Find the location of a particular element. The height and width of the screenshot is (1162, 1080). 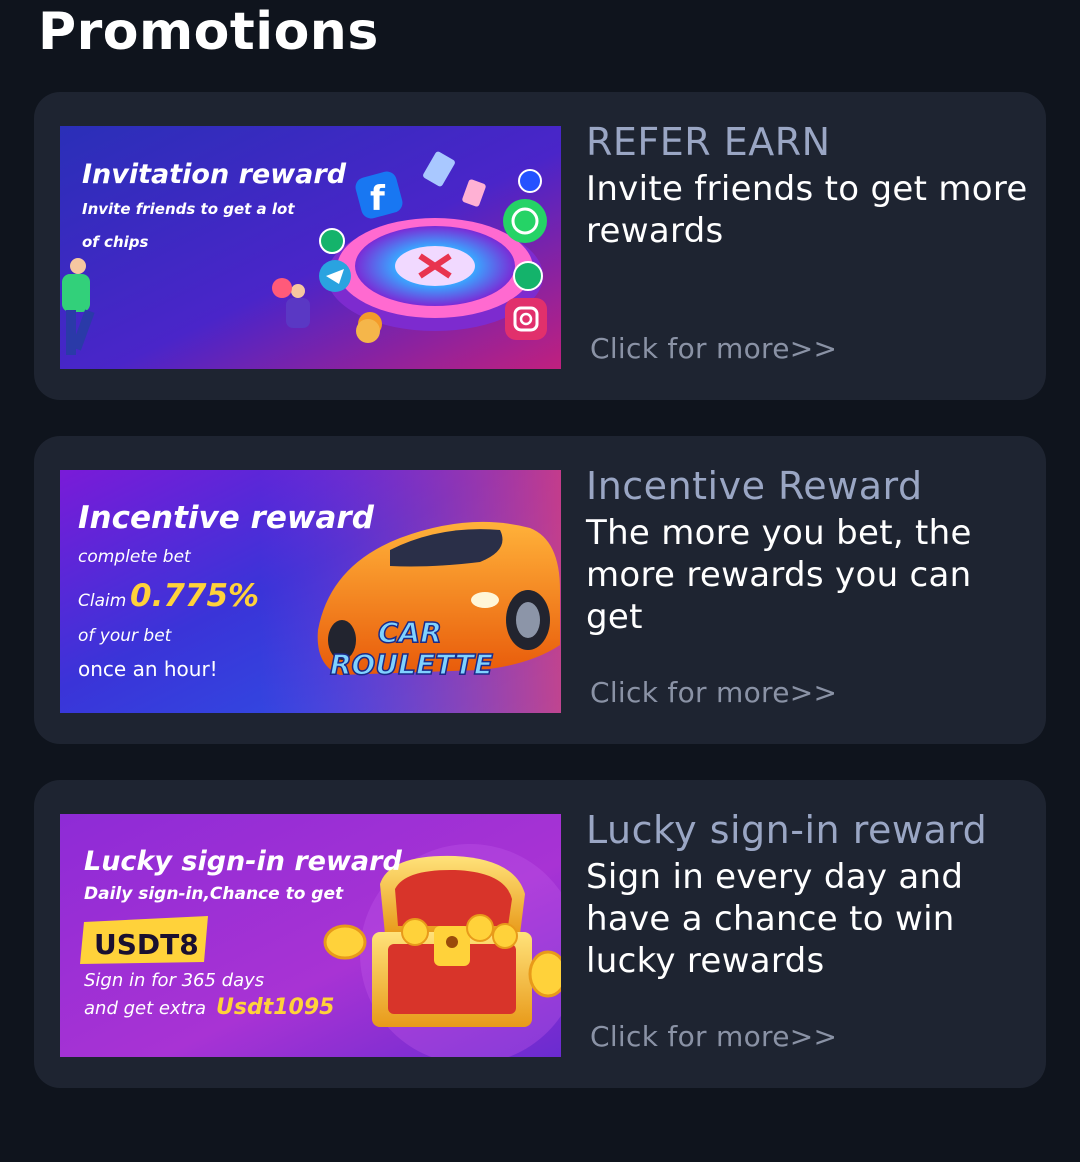

usdt-badge: USDT8 is located at coordinates (144, 940).